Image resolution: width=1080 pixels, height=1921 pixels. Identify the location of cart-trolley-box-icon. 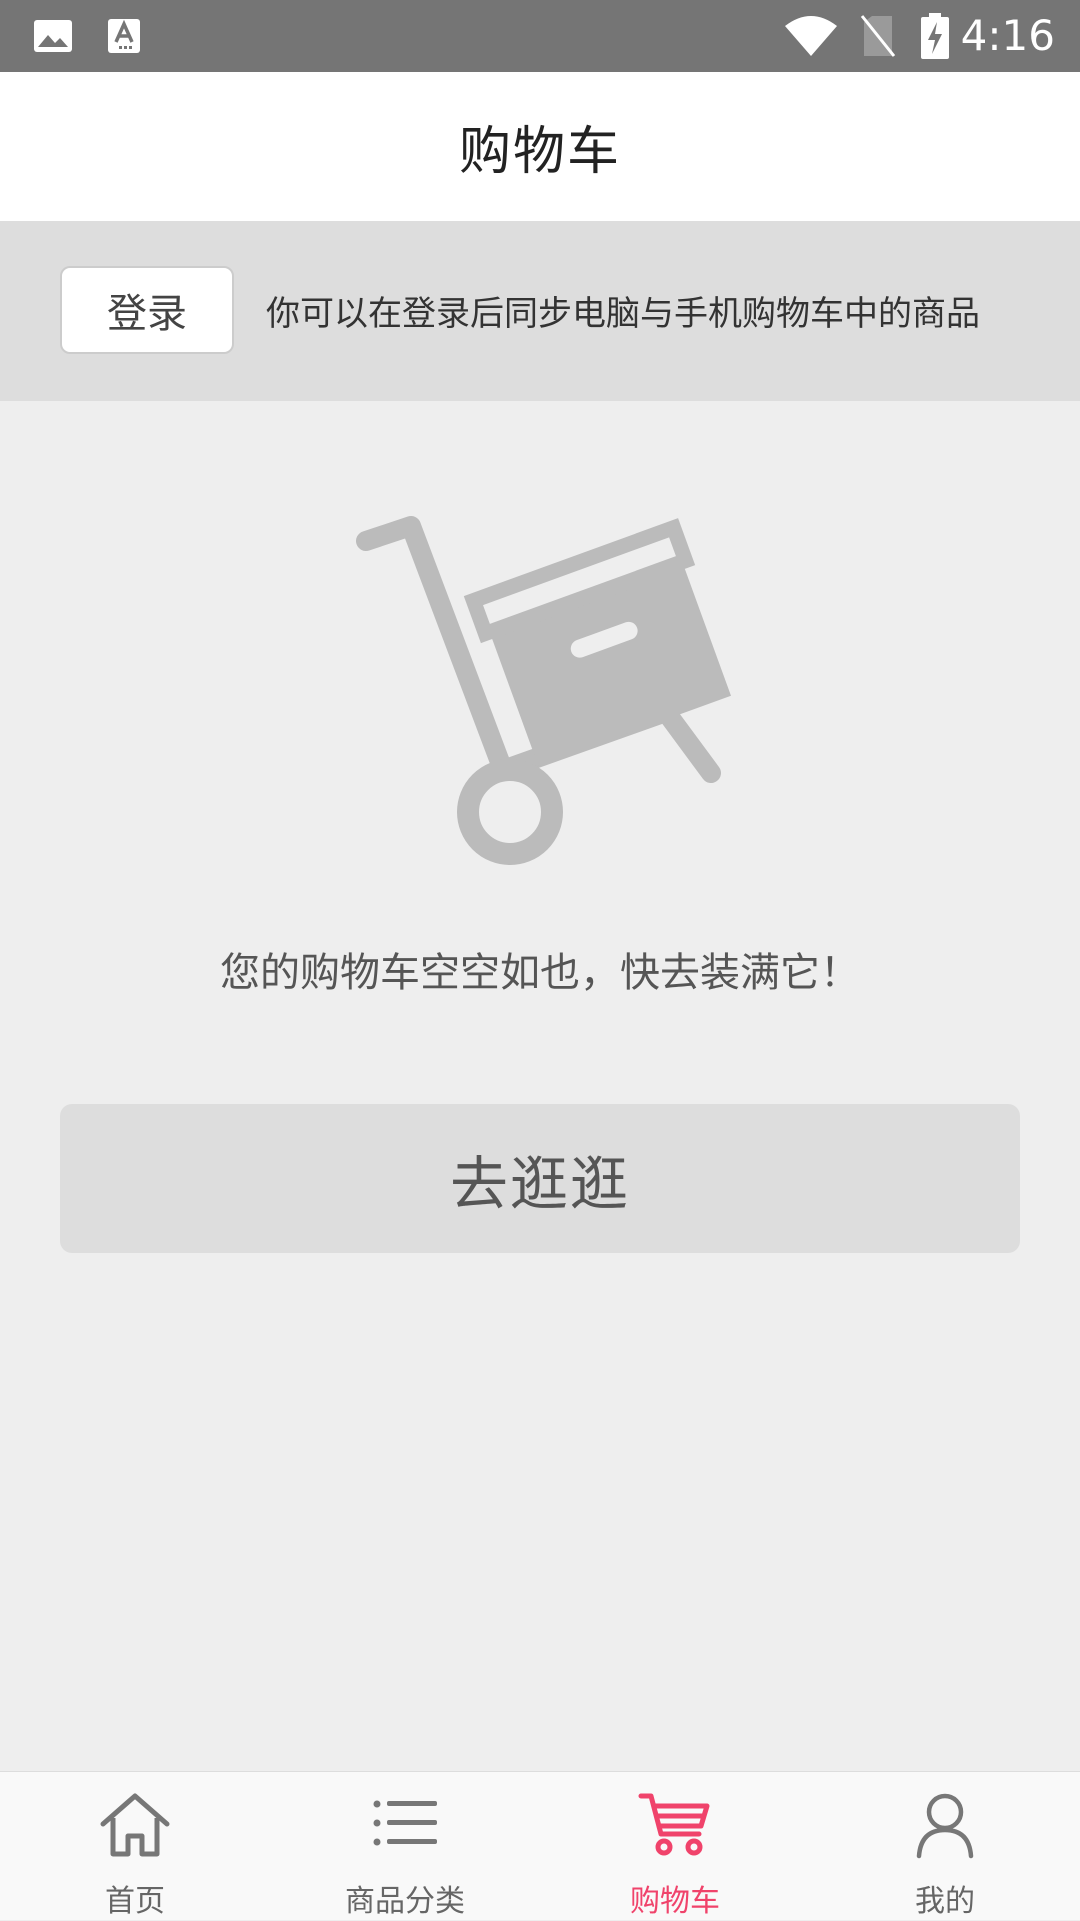
(540, 690).